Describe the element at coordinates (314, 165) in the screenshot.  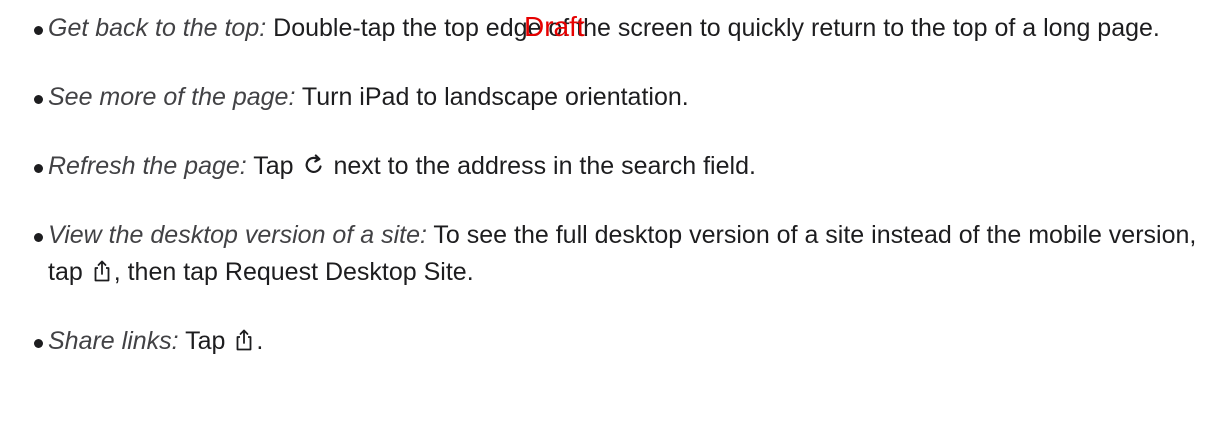
I see `refresh-icon` at that location.